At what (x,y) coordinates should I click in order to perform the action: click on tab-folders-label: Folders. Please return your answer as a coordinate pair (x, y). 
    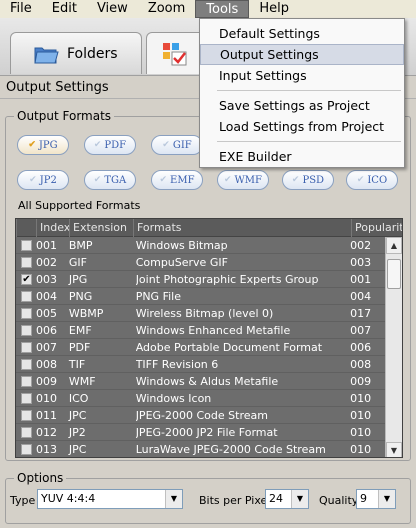
    Looking at the image, I should click on (92, 53).